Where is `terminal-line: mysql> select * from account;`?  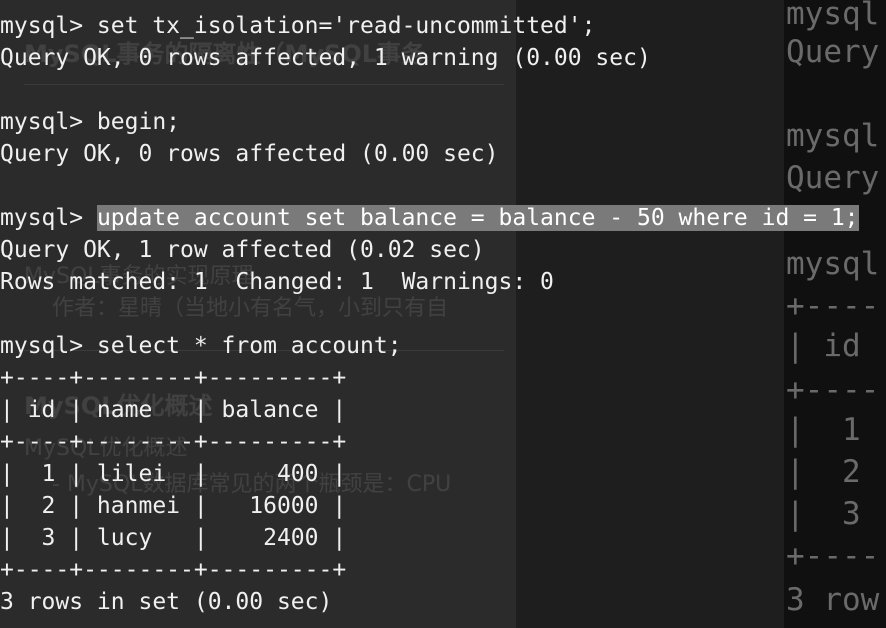
terminal-line: mysql> select * from account; is located at coordinates (201, 346).